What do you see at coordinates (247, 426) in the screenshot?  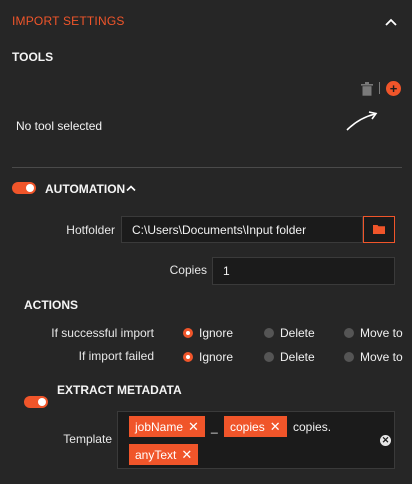 I see `chip-label: copies` at bounding box center [247, 426].